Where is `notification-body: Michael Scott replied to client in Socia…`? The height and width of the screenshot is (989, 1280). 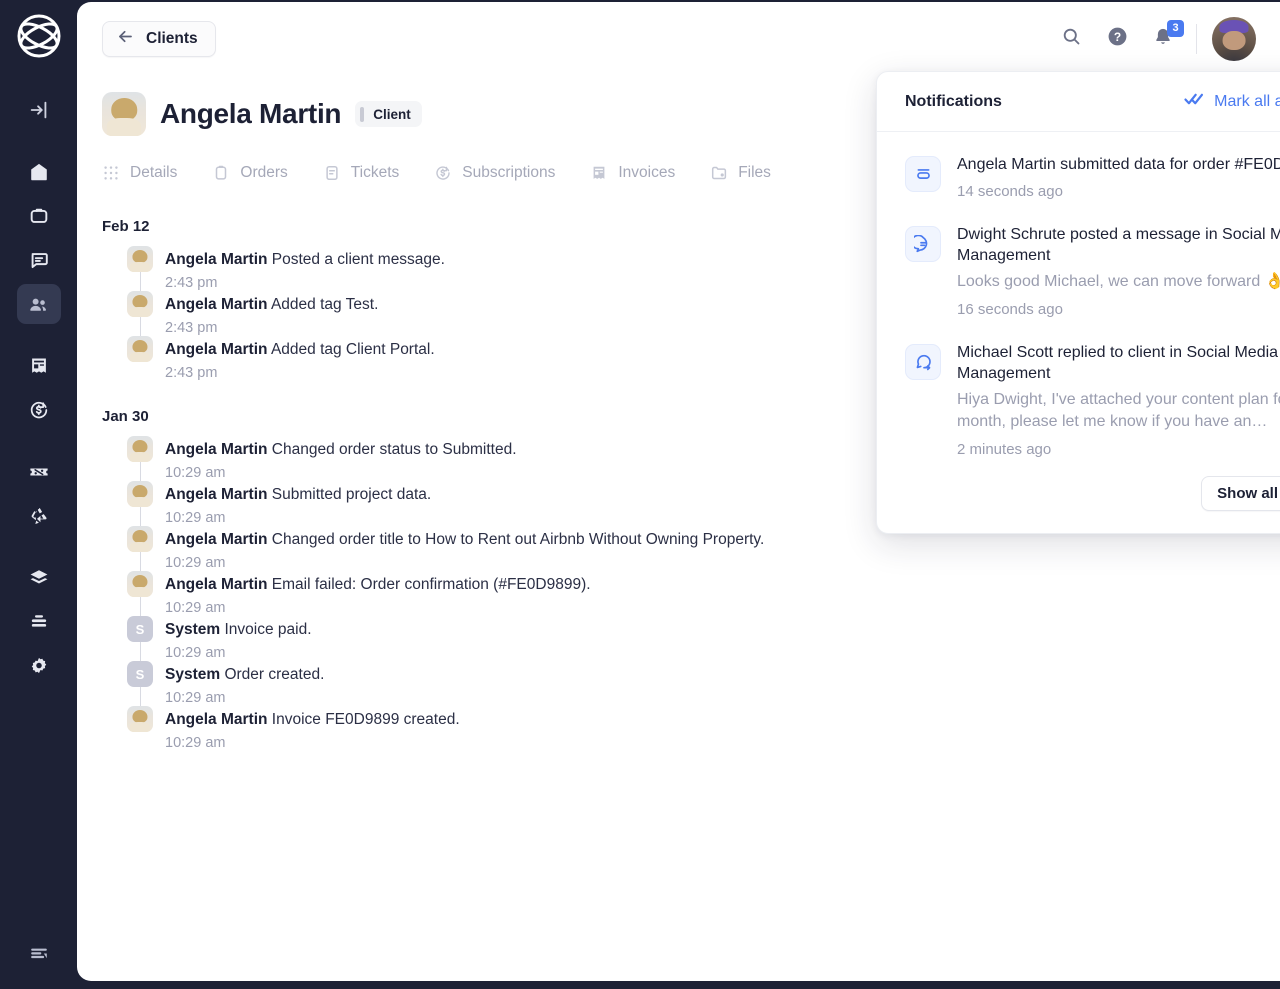
notification-body: Michael Scott replied to client in Socia… is located at coordinates (1118, 400).